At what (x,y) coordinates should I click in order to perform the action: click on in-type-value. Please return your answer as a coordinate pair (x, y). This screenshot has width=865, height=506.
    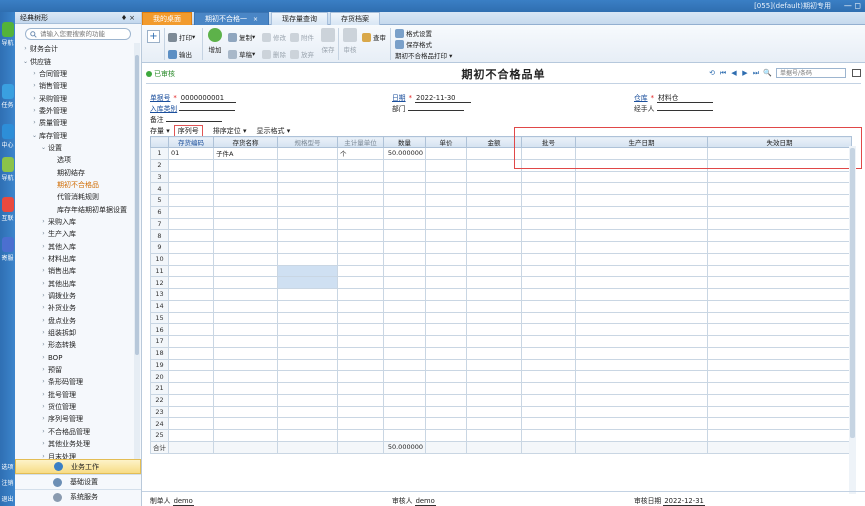
    Looking at the image, I should click on (207, 110).